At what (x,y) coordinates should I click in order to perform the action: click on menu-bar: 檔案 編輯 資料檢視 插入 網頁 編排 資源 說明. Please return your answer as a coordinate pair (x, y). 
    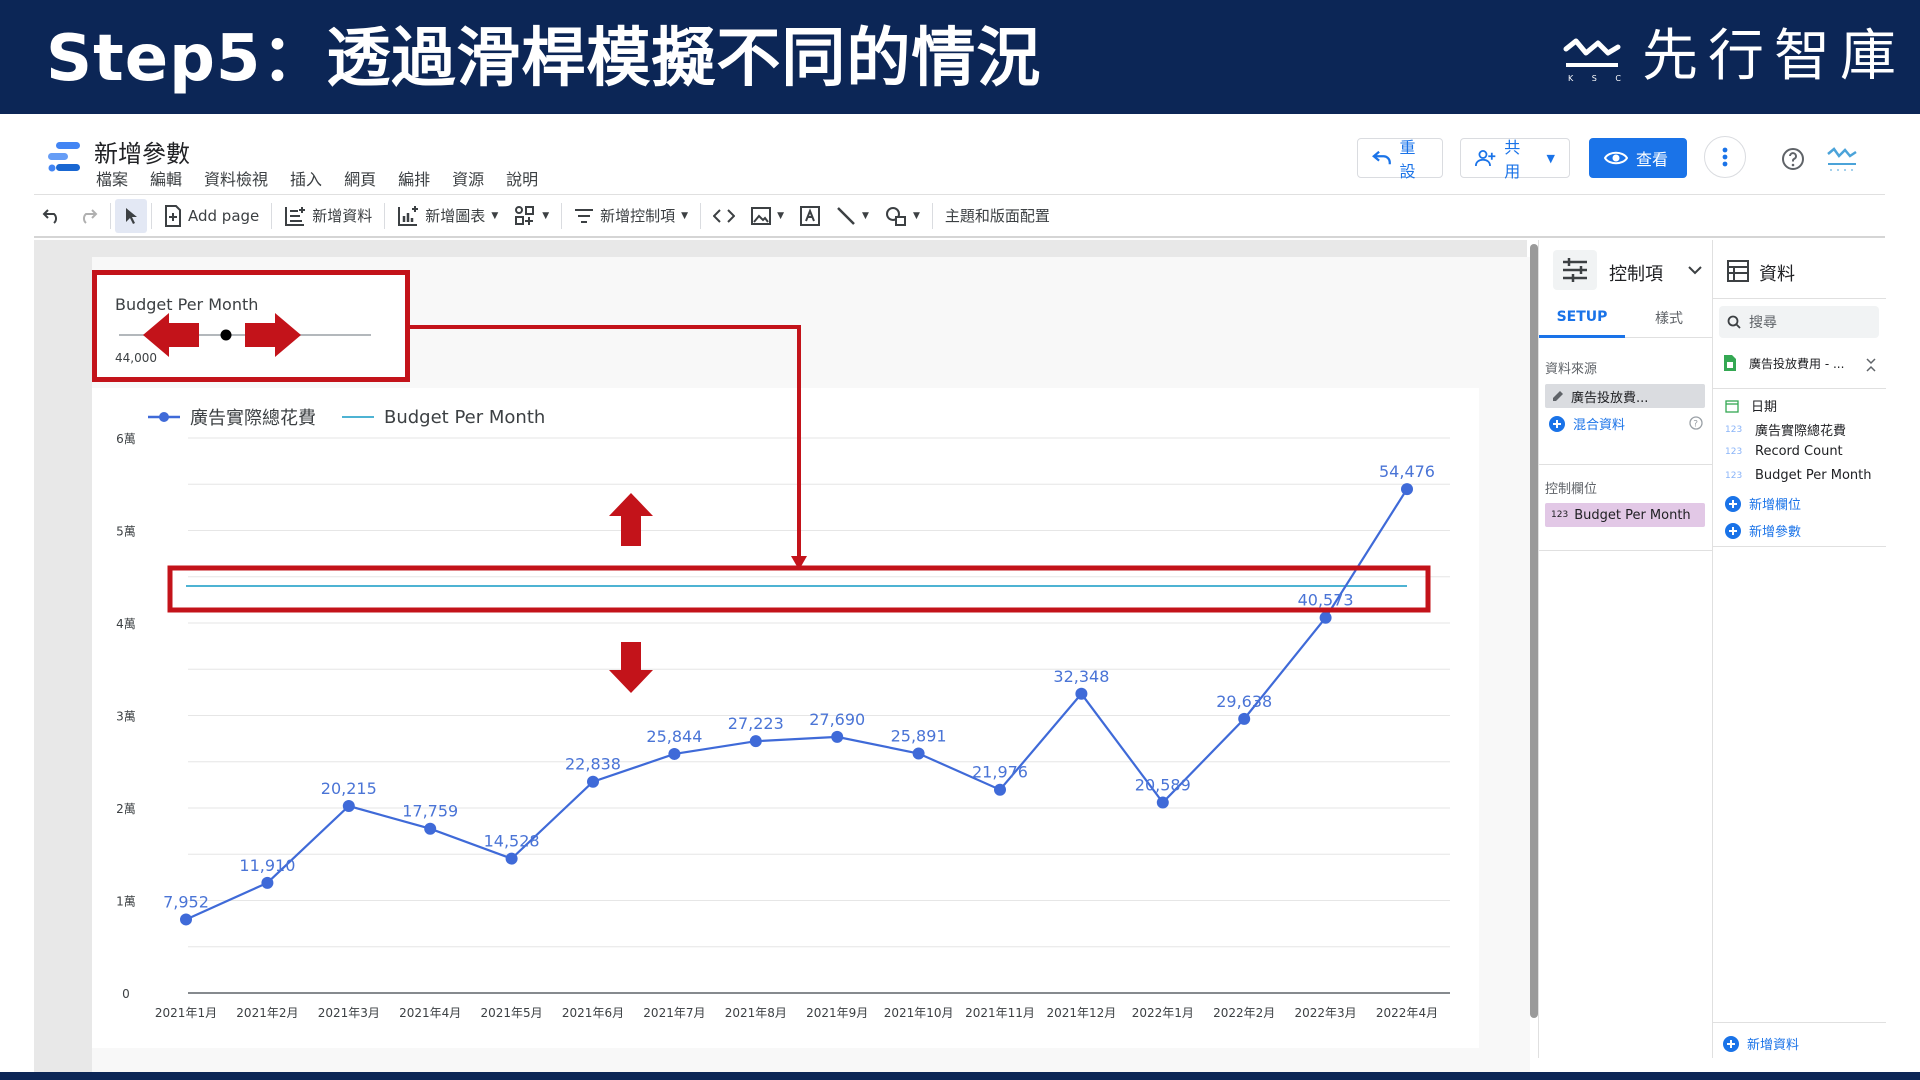
    Looking at the image, I should click on (317, 178).